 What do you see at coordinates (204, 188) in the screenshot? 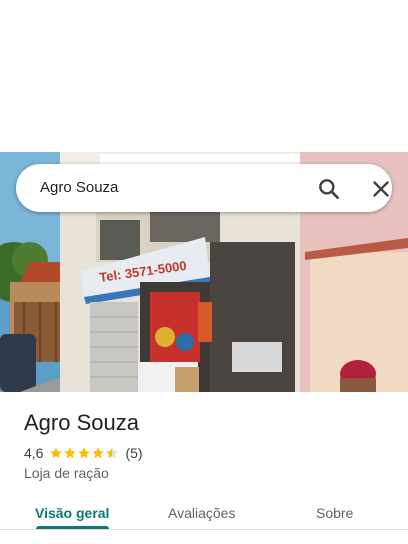
I see `search-bar: Agro Souza` at bounding box center [204, 188].